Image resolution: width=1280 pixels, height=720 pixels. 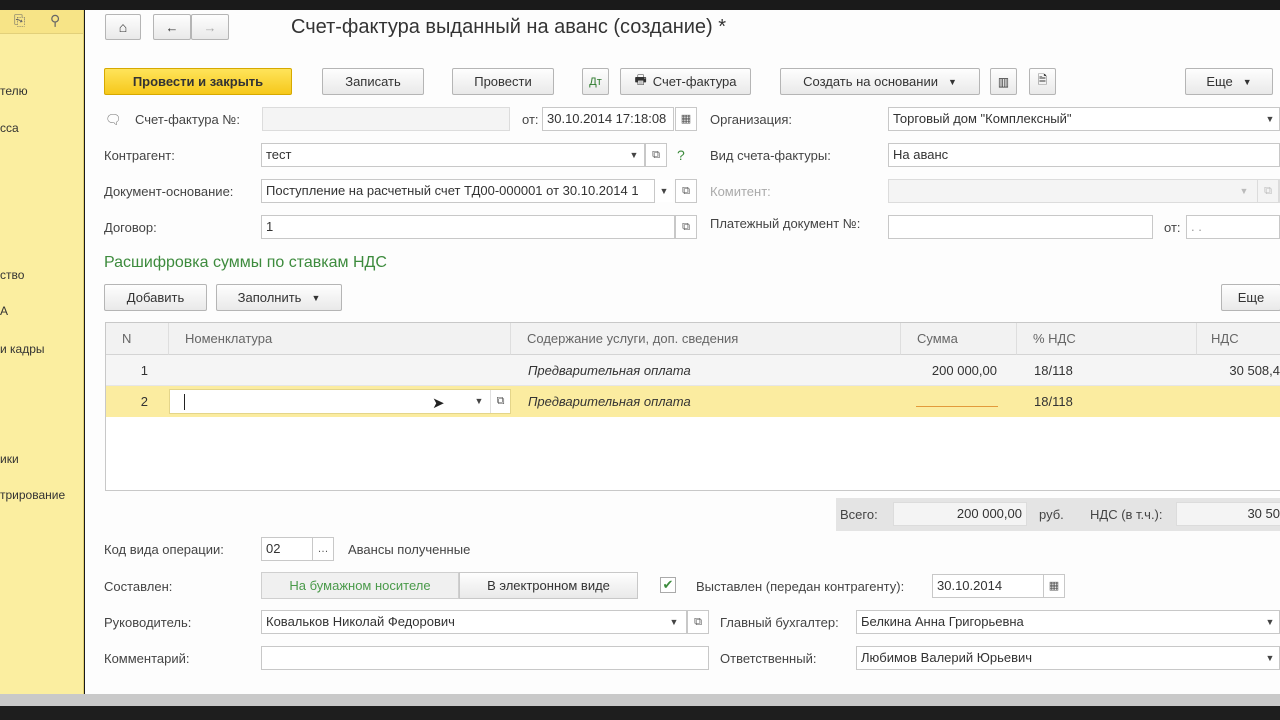 I want to click on history-icon: ⎘, so click(x=19, y=20).